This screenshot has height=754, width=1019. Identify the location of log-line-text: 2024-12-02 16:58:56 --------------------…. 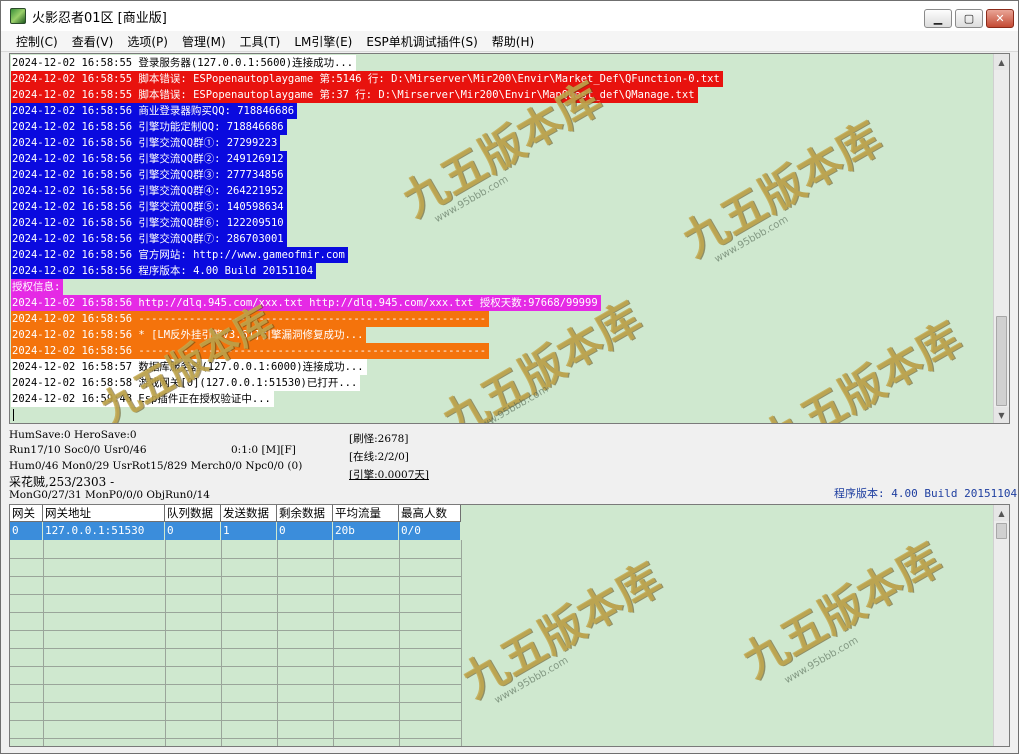
(250, 319).